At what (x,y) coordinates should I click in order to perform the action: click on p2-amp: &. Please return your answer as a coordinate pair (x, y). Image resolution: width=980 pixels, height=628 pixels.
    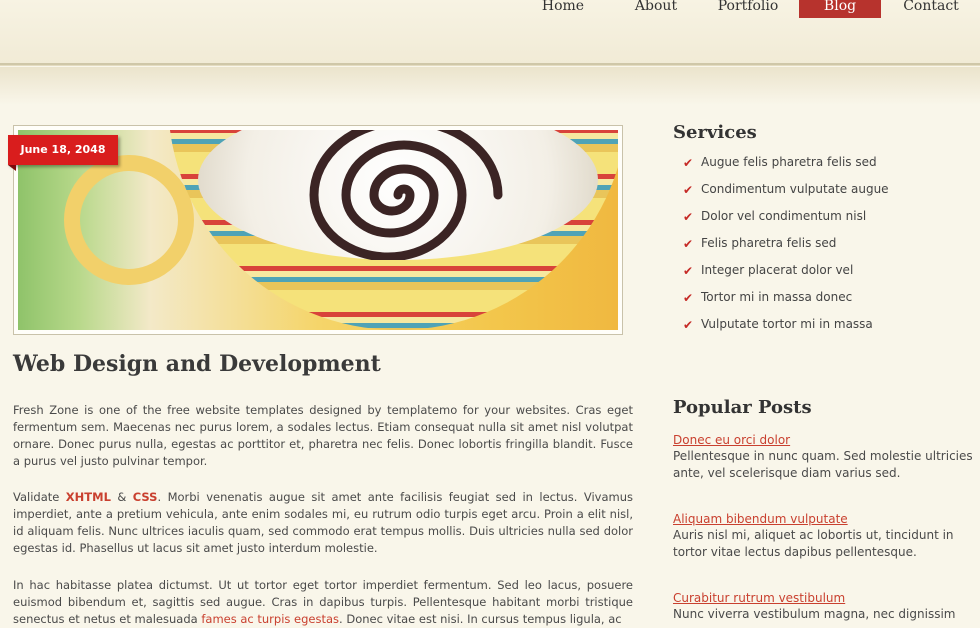
    Looking at the image, I should click on (121, 497).